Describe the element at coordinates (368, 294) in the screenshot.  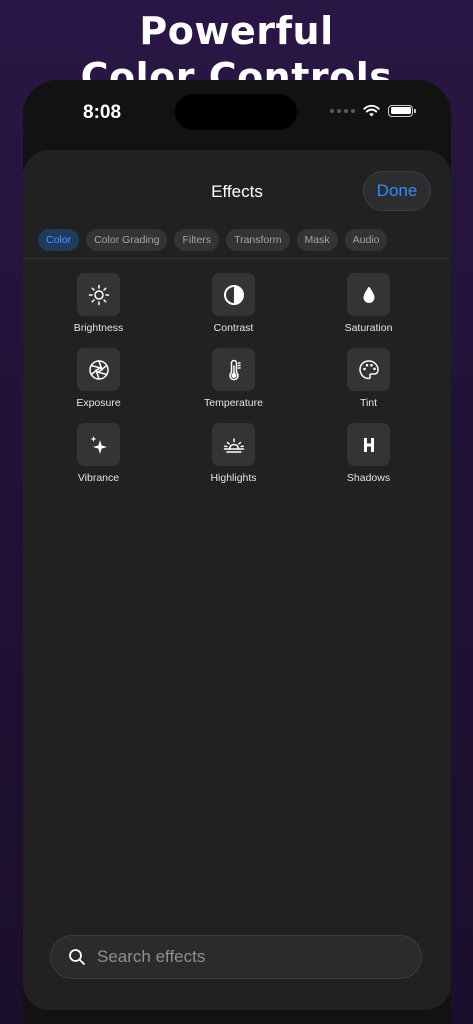
I see `drop-icon` at that location.